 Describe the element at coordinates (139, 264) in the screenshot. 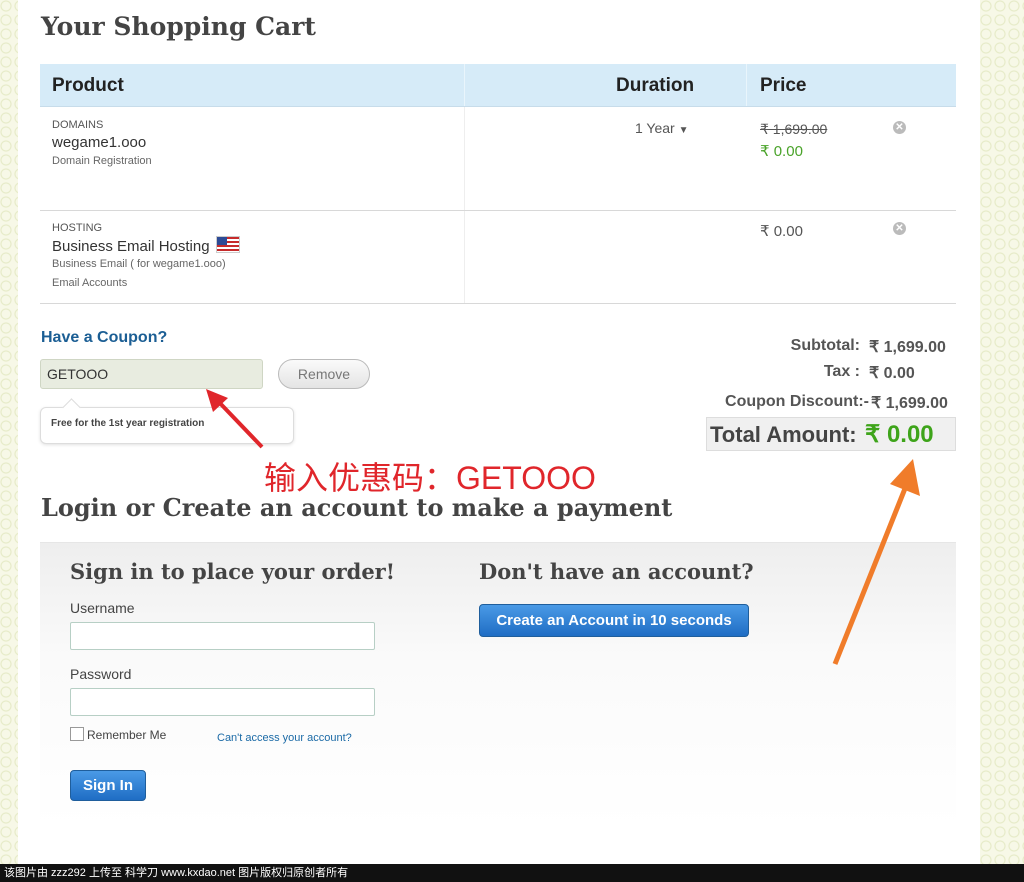

I see `item-description: Business Email ( for wegame1.ooo)` at that location.